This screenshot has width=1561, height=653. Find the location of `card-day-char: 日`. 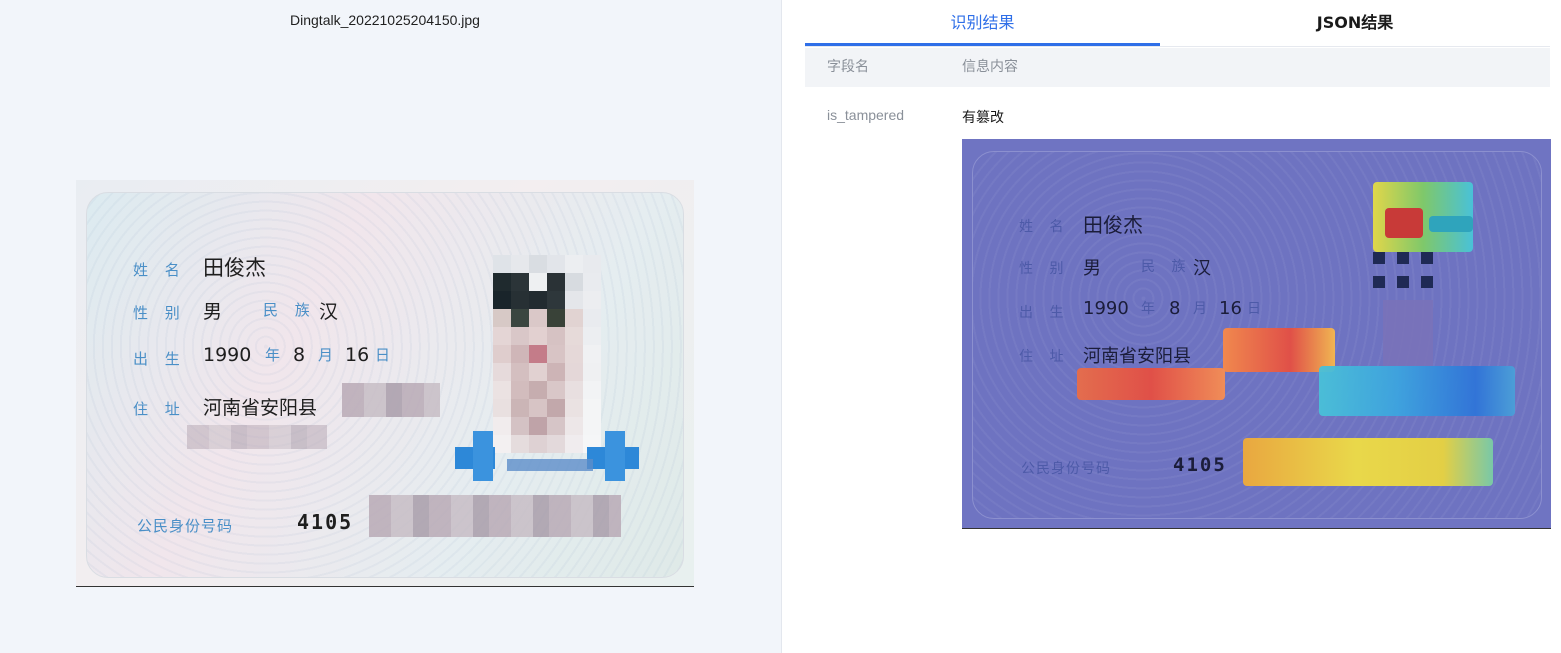

card-day-char: 日 is located at coordinates (383, 355).